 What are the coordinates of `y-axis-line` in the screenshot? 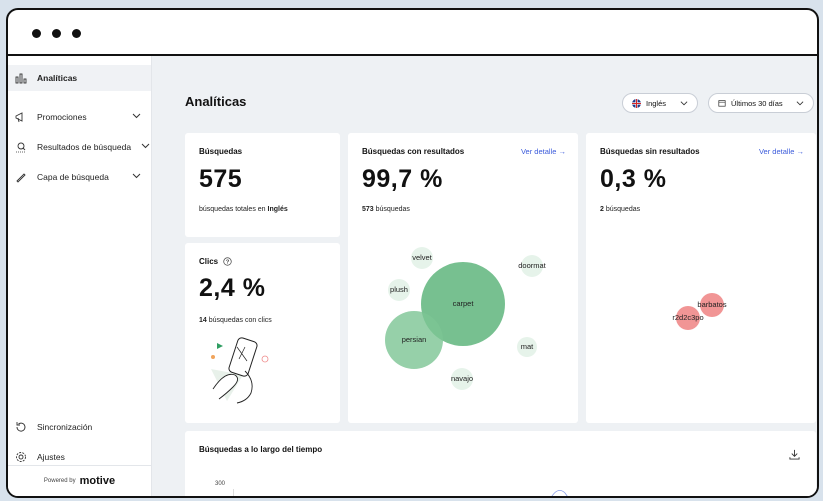 It's located at (233, 492).